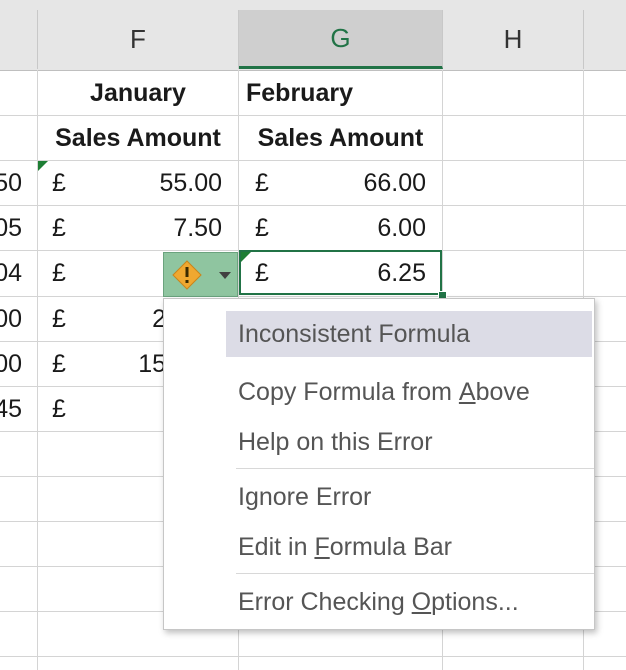 This screenshot has height=670, width=626. I want to click on column-header-g: G, so click(341, 39).